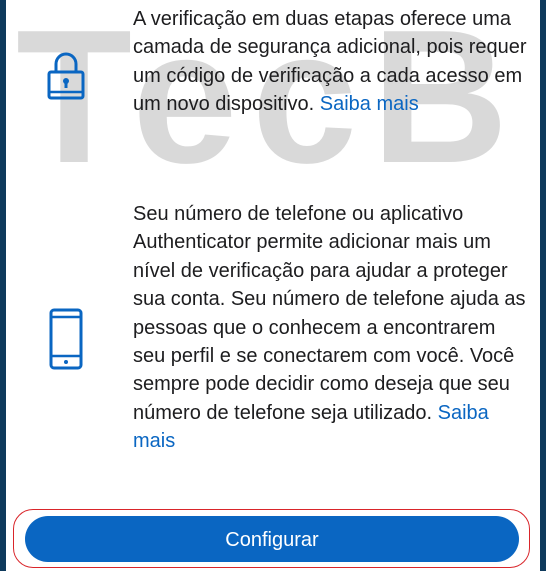 The image size is (546, 571). I want to click on smartphone-icon, so click(66, 341).